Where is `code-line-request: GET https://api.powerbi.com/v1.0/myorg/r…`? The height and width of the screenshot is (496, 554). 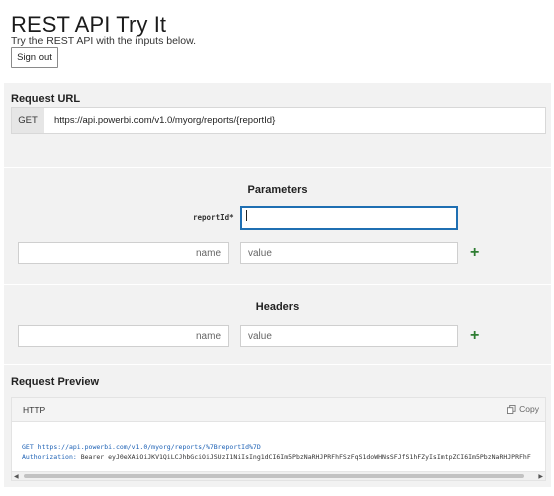
code-line-request: GET https://api.powerbi.com/v1.0/myorg/r… is located at coordinates (276, 447).